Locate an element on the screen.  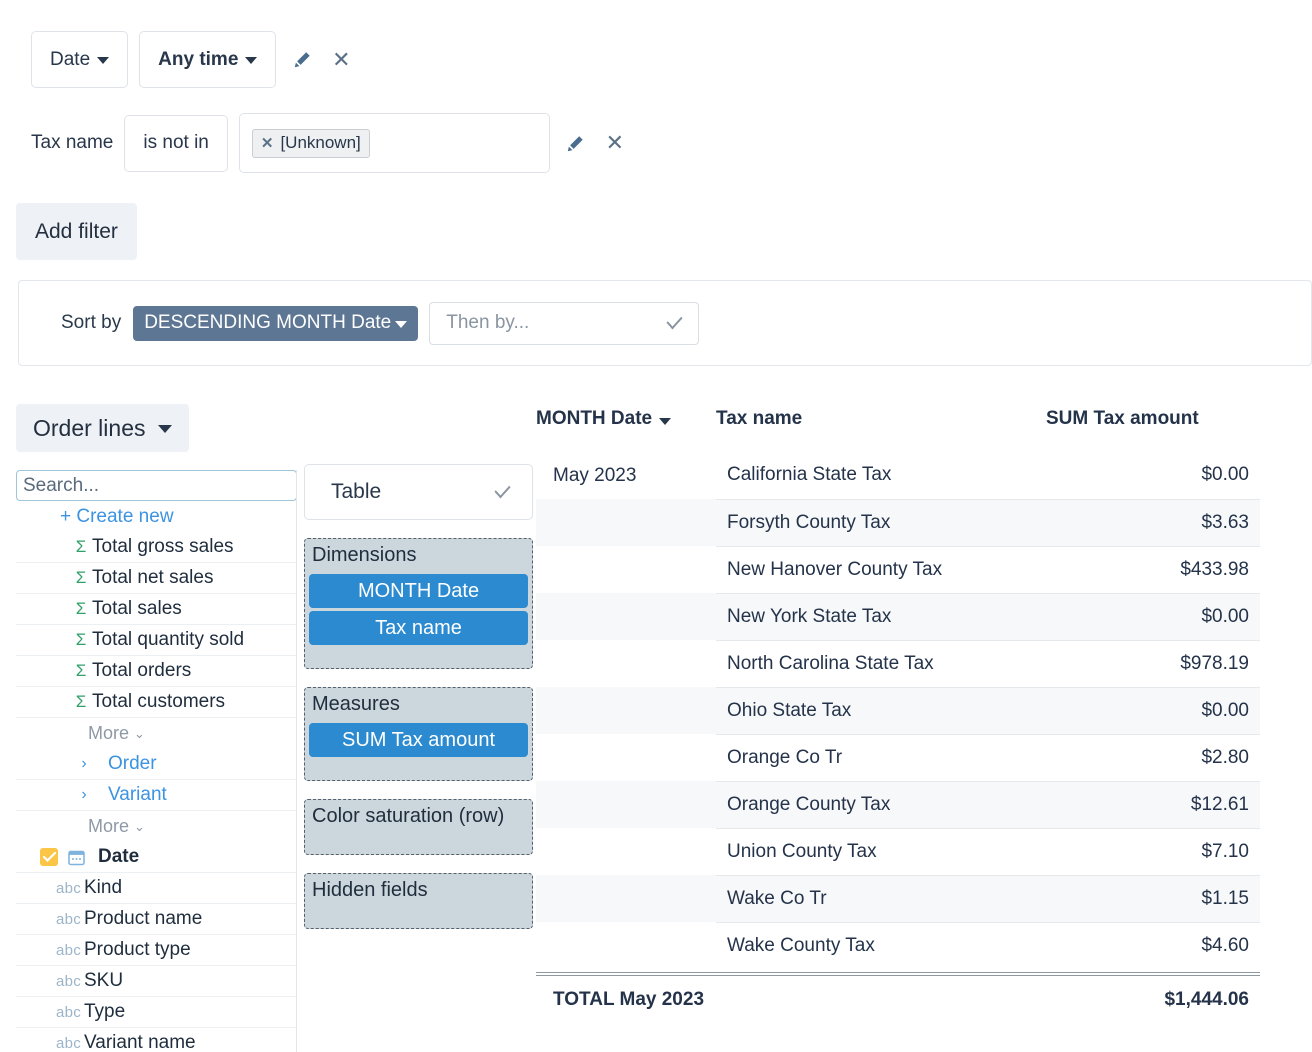
zone-measures: Measures SUM Tax amount is located at coordinates (418, 734).